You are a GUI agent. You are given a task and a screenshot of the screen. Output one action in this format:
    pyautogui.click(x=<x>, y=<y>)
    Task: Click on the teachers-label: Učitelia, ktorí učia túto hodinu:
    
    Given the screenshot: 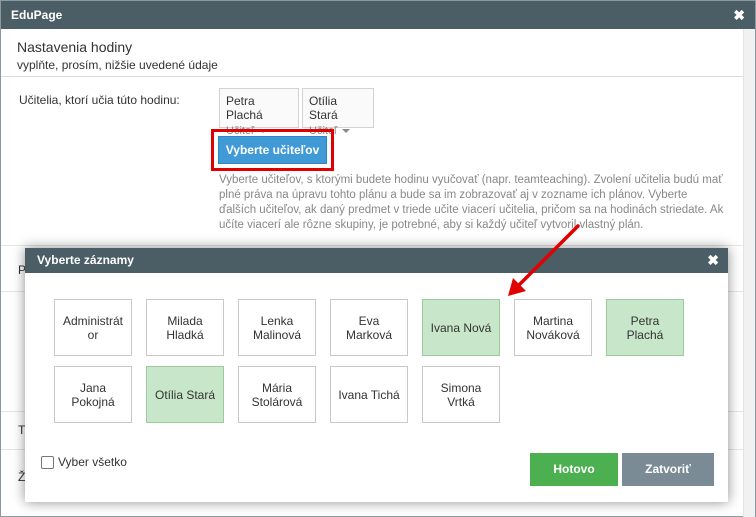 What is the action you would take?
    pyautogui.click(x=99, y=100)
    